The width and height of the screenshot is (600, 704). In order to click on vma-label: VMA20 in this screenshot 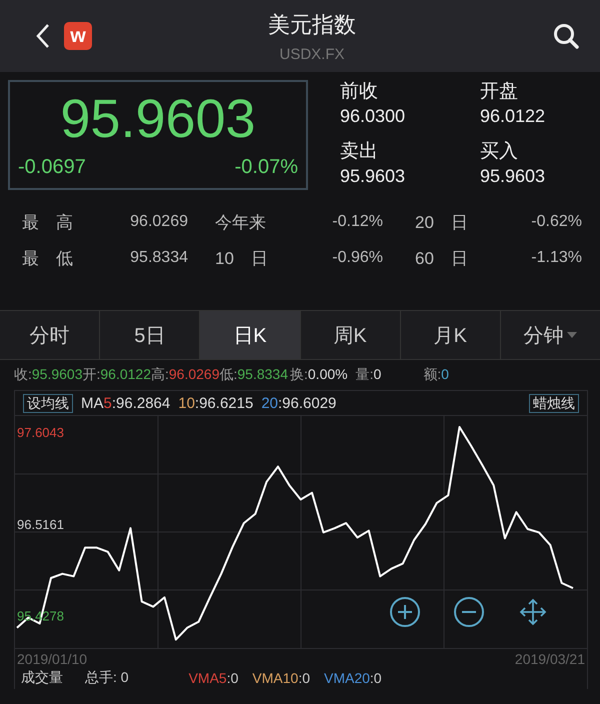, I will do `click(347, 678)`.